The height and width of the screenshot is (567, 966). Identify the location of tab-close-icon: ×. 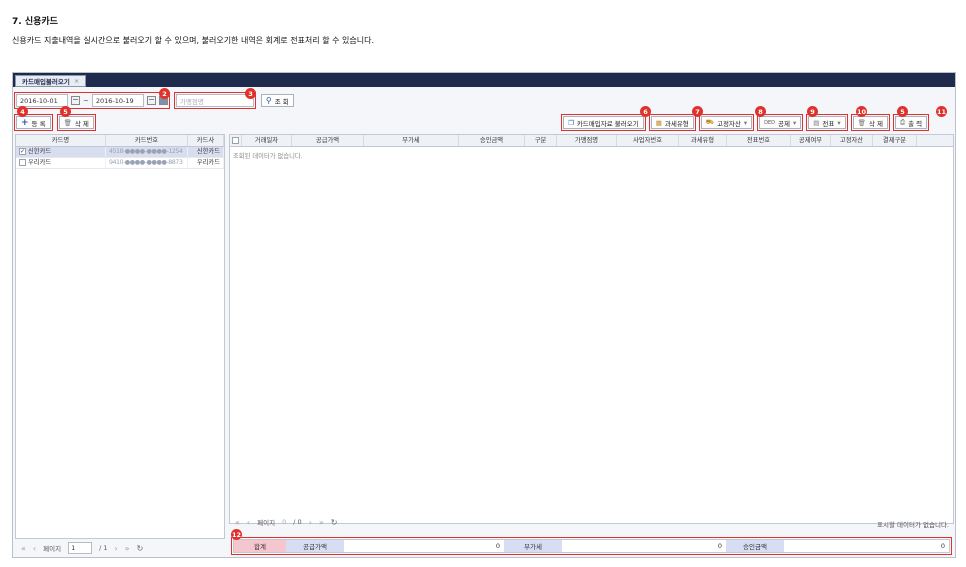
(76, 81).